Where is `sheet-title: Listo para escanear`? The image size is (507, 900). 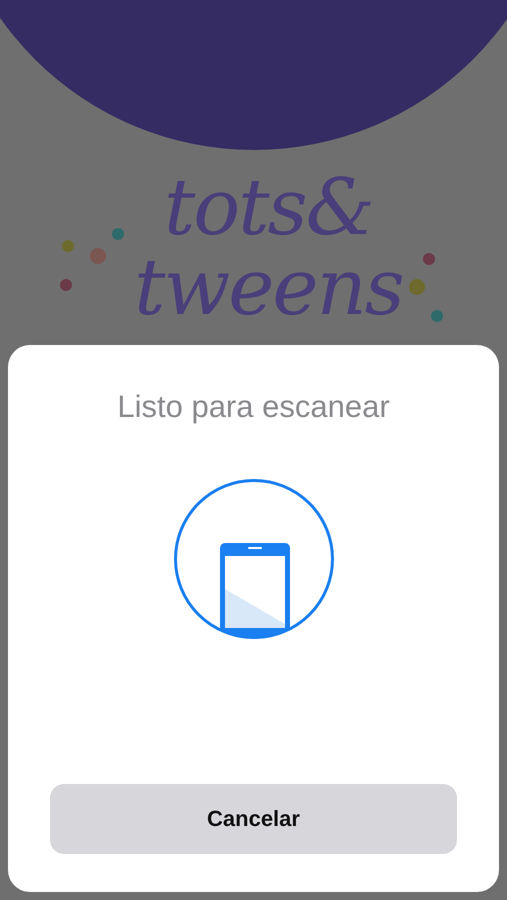 sheet-title: Listo para escanear is located at coordinates (253, 407).